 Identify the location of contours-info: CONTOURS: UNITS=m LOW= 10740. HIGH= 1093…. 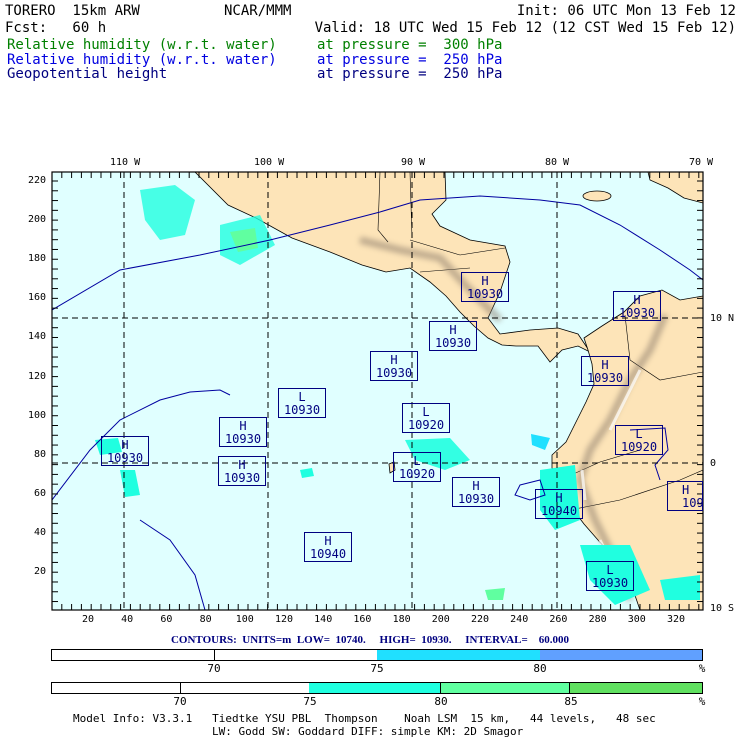
(370, 640).